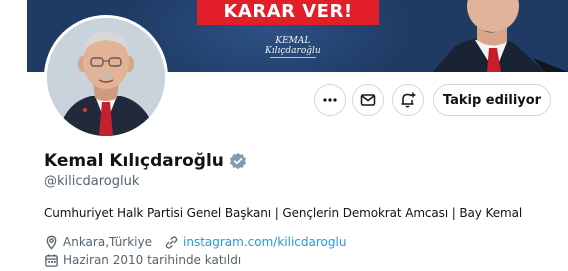  Describe the element at coordinates (492, 100) in the screenshot. I see `following-button: Takip ediliyor` at that location.